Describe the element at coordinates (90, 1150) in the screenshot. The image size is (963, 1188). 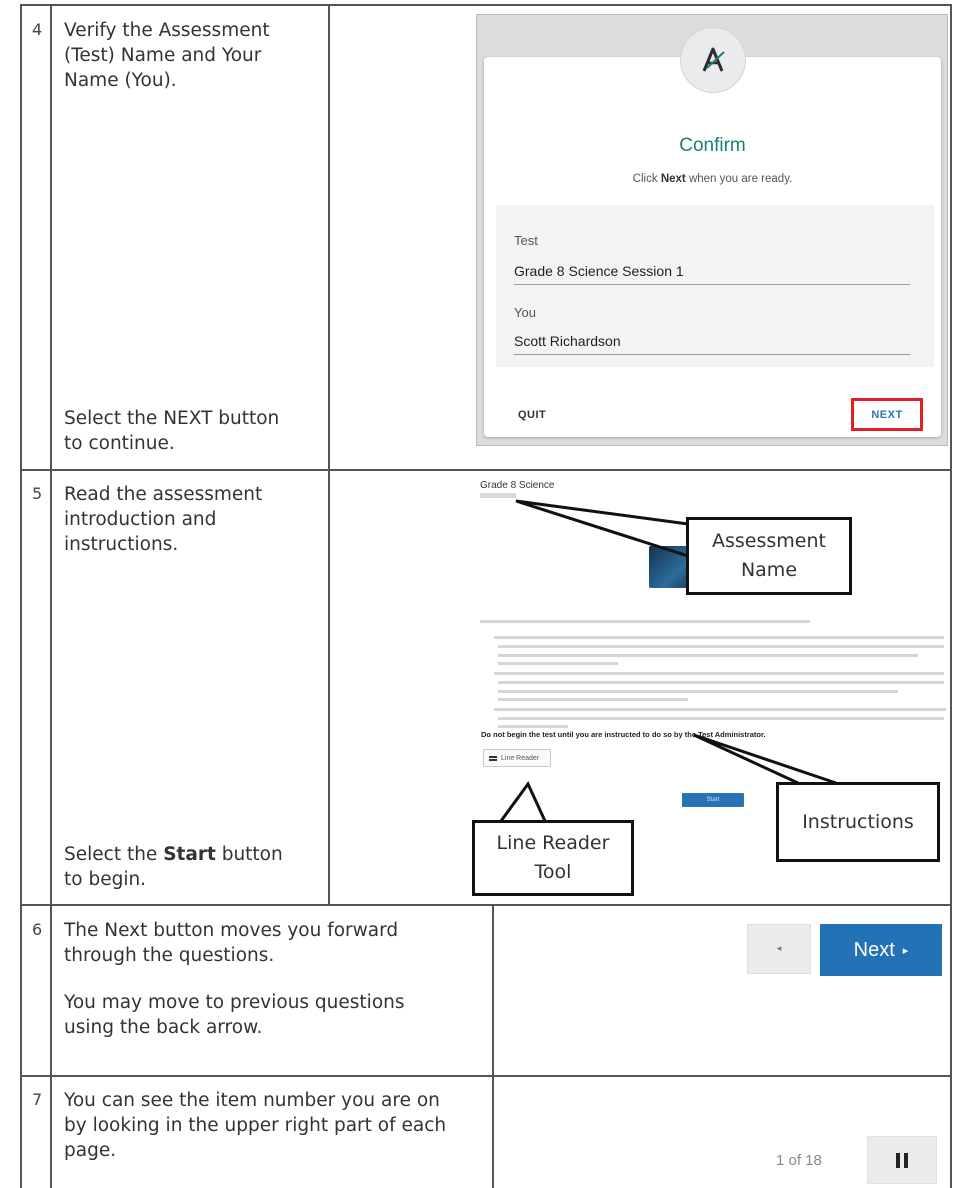
I see `row-7-line-3: page.` at that location.